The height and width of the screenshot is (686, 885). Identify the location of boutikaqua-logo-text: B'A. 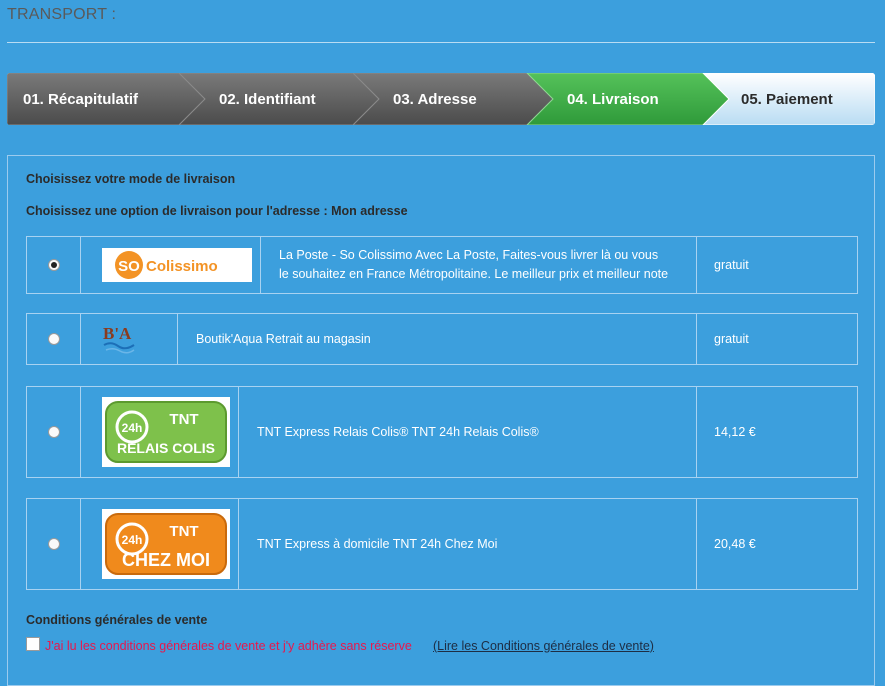
(117, 333).